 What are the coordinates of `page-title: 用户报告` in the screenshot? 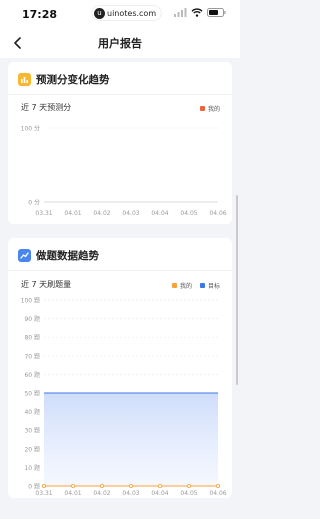 It's located at (120, 43).